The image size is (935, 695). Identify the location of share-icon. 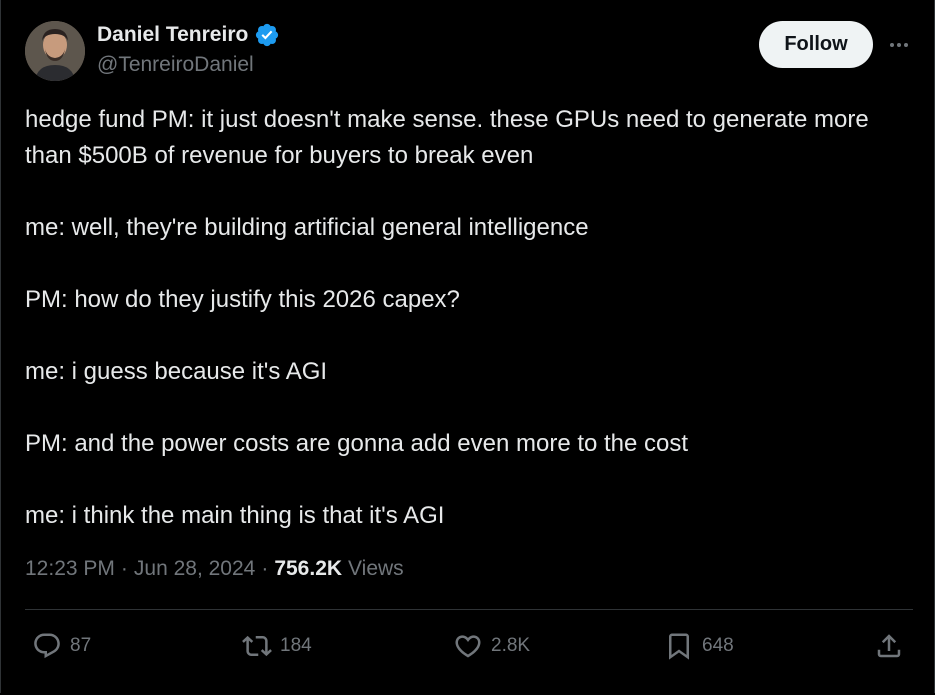
(889, 646).